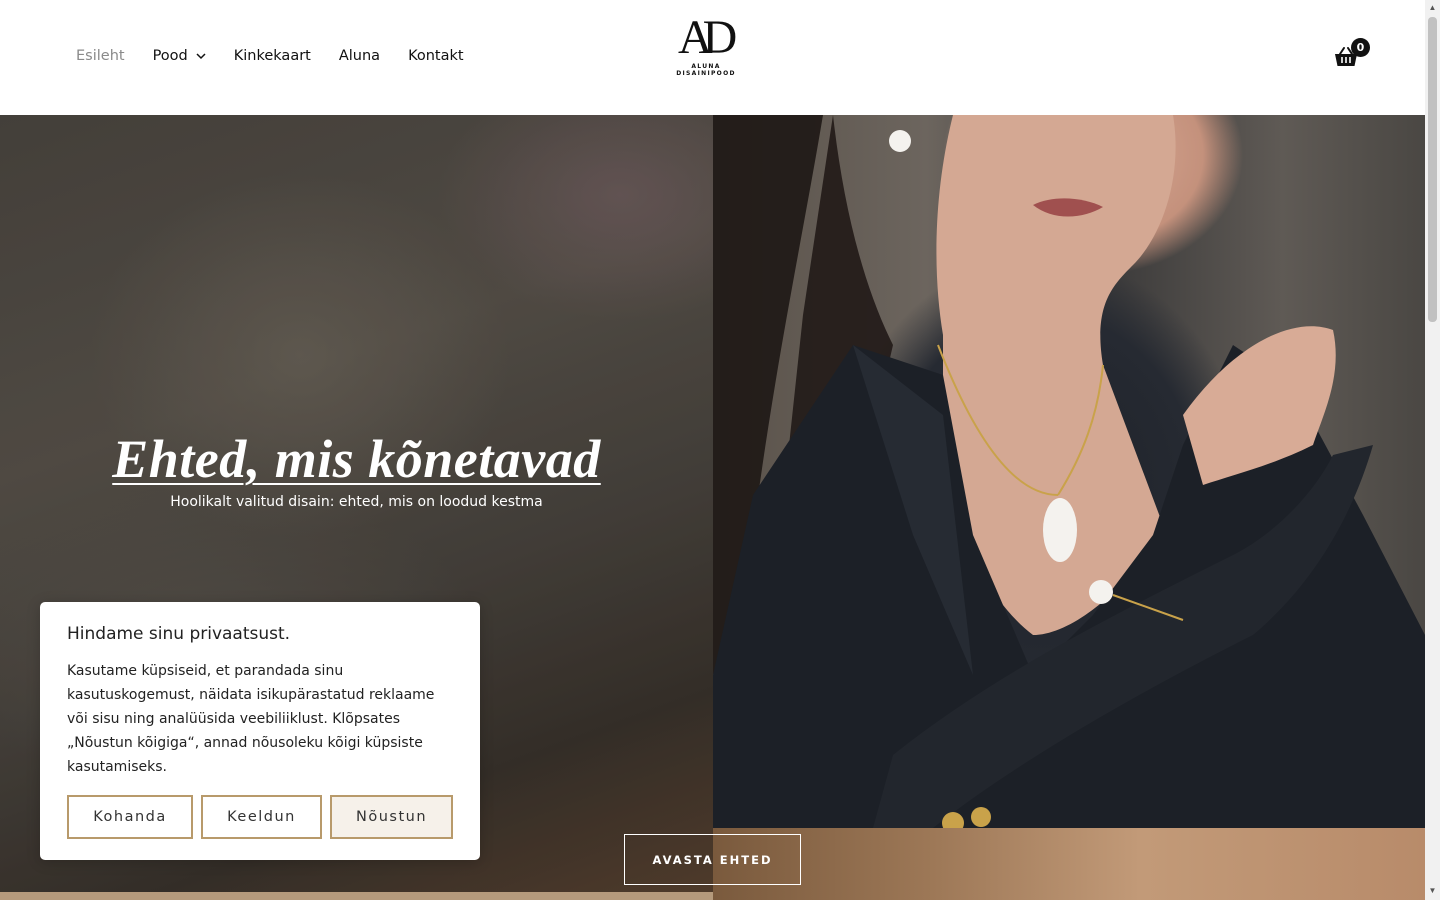  What do you see at coordinates (707, 37) in the screenshot?
I see `logo-monogram: AD` at bounding box center [707, 37].